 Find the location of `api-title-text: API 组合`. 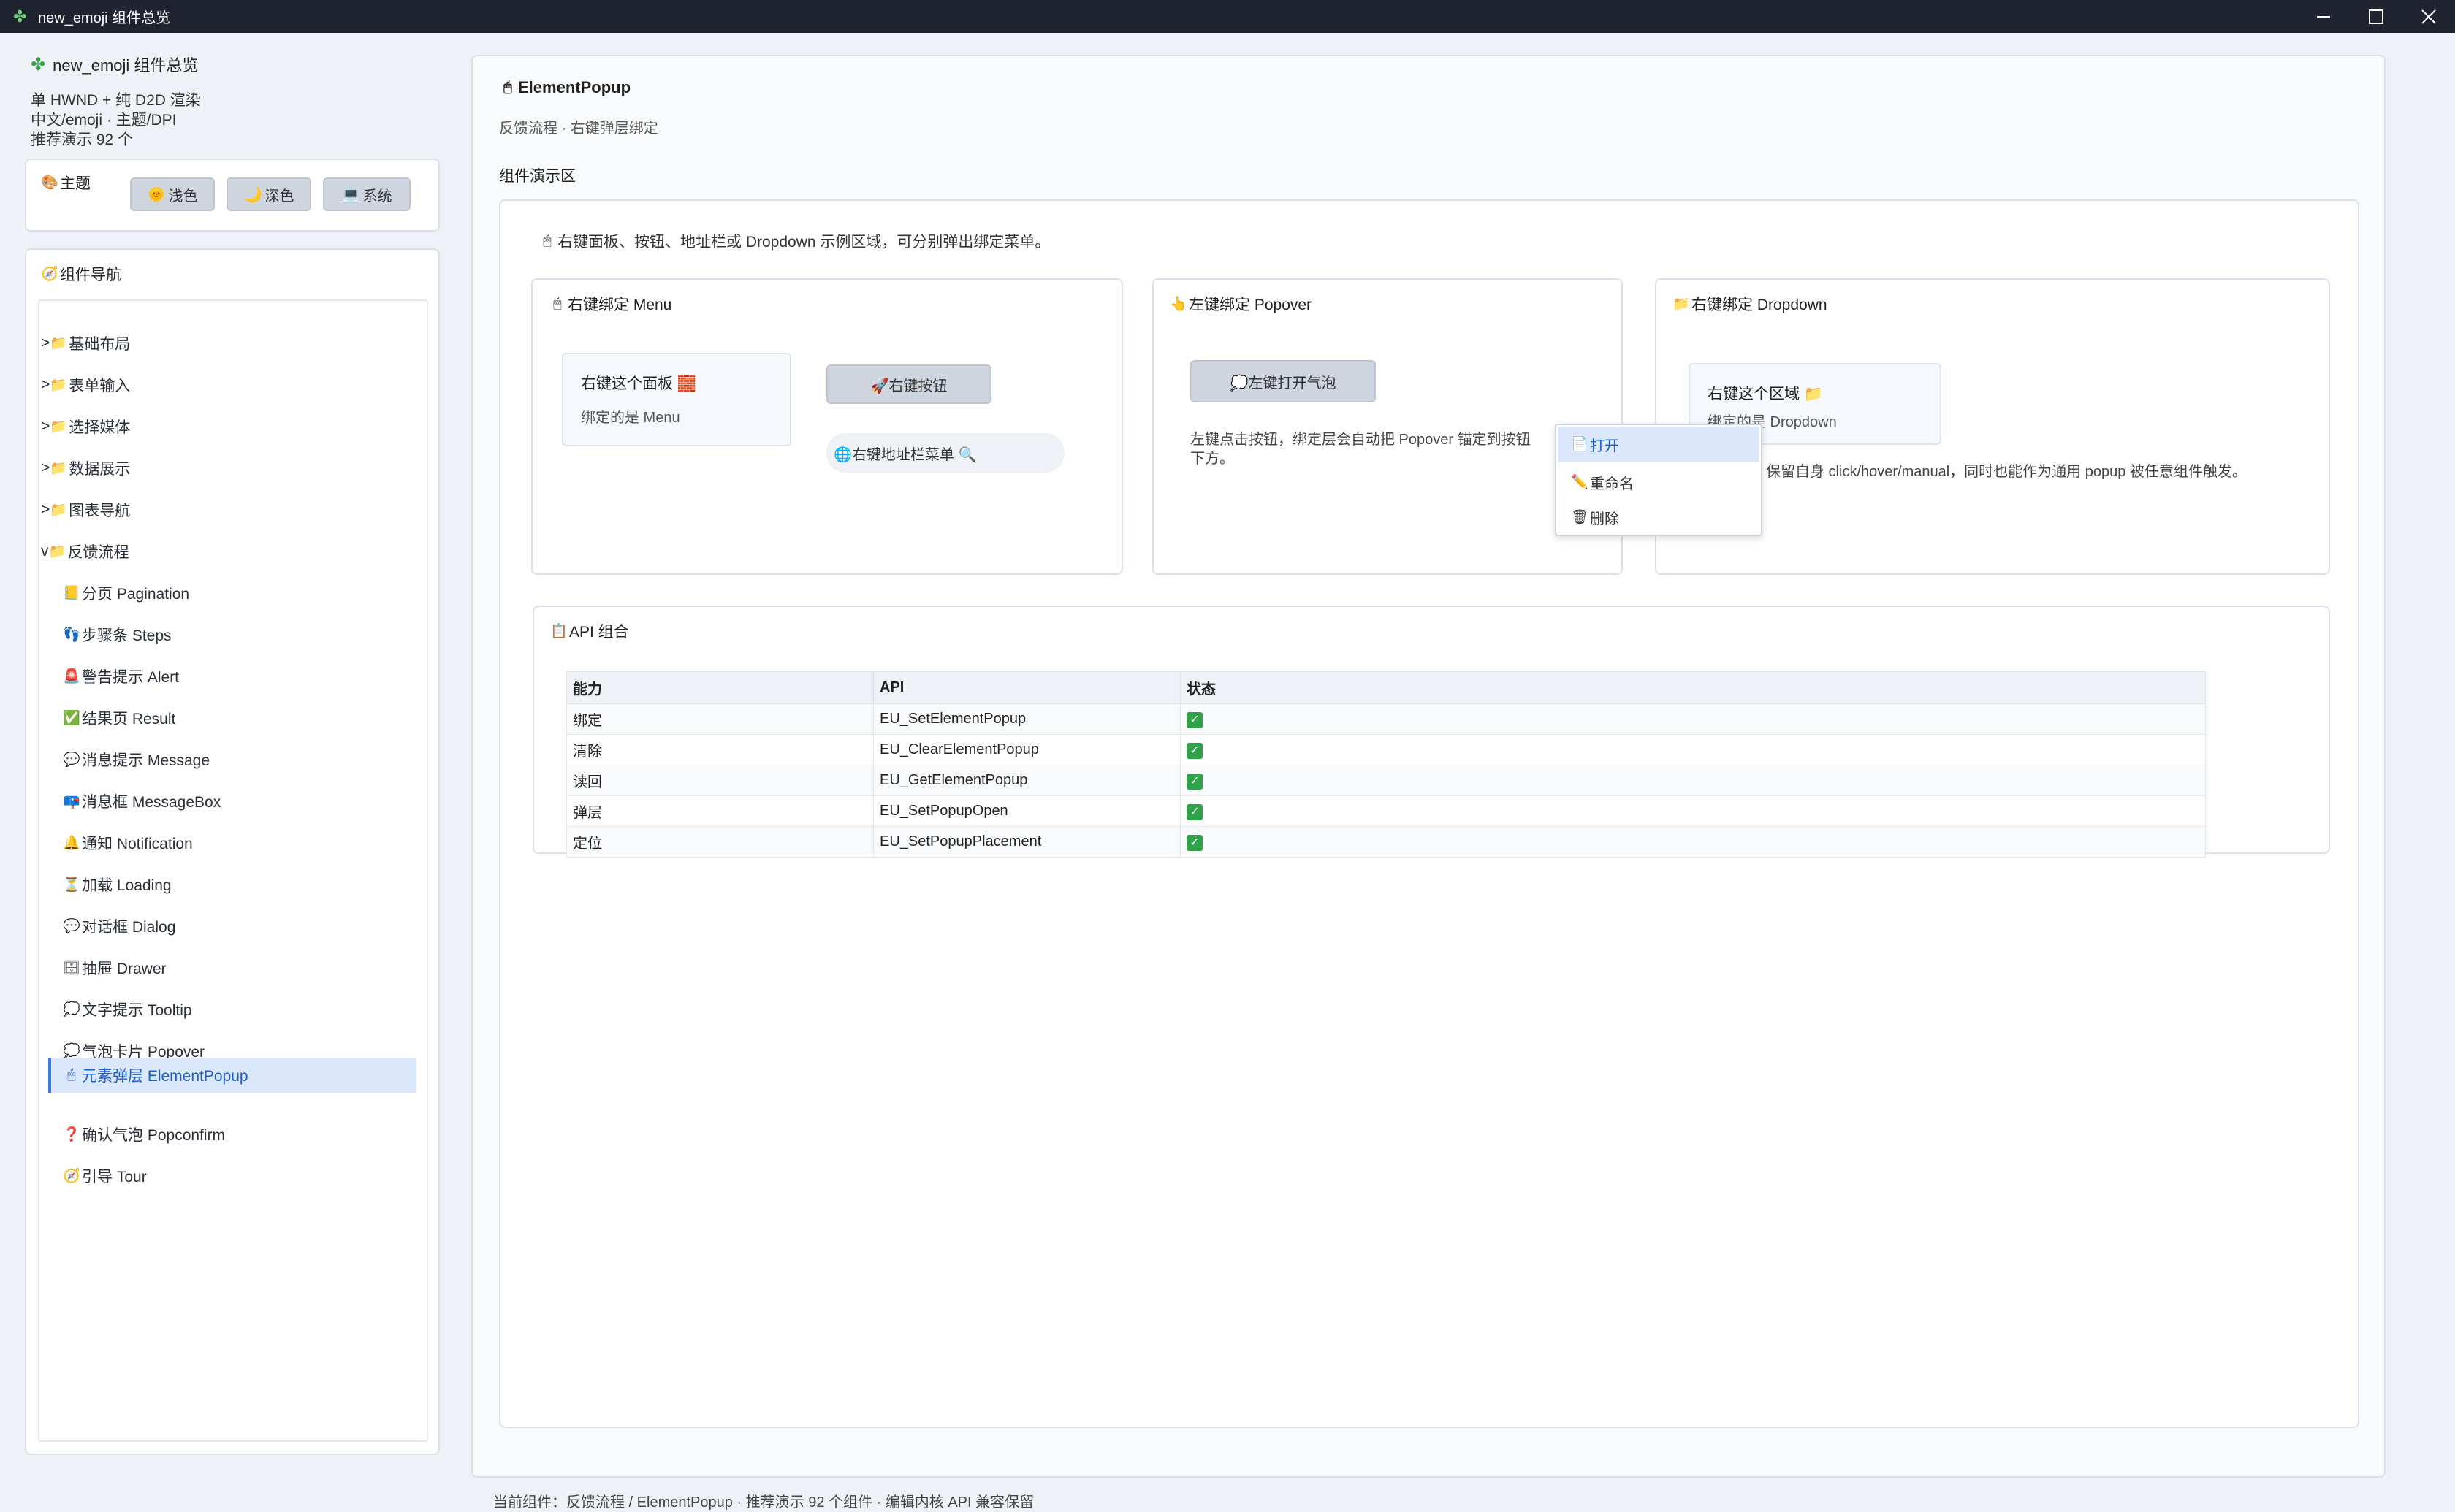

api-title-text: API 组合 is located at coordinates (599, 632).